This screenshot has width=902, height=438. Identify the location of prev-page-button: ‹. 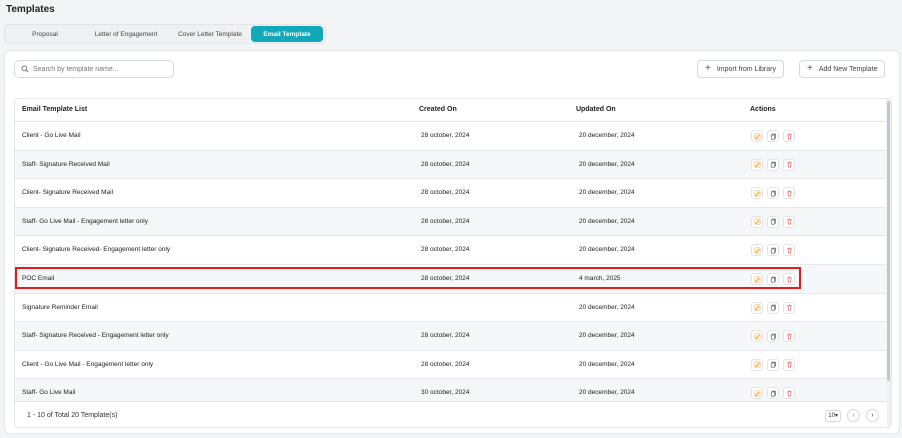
(853, 415).